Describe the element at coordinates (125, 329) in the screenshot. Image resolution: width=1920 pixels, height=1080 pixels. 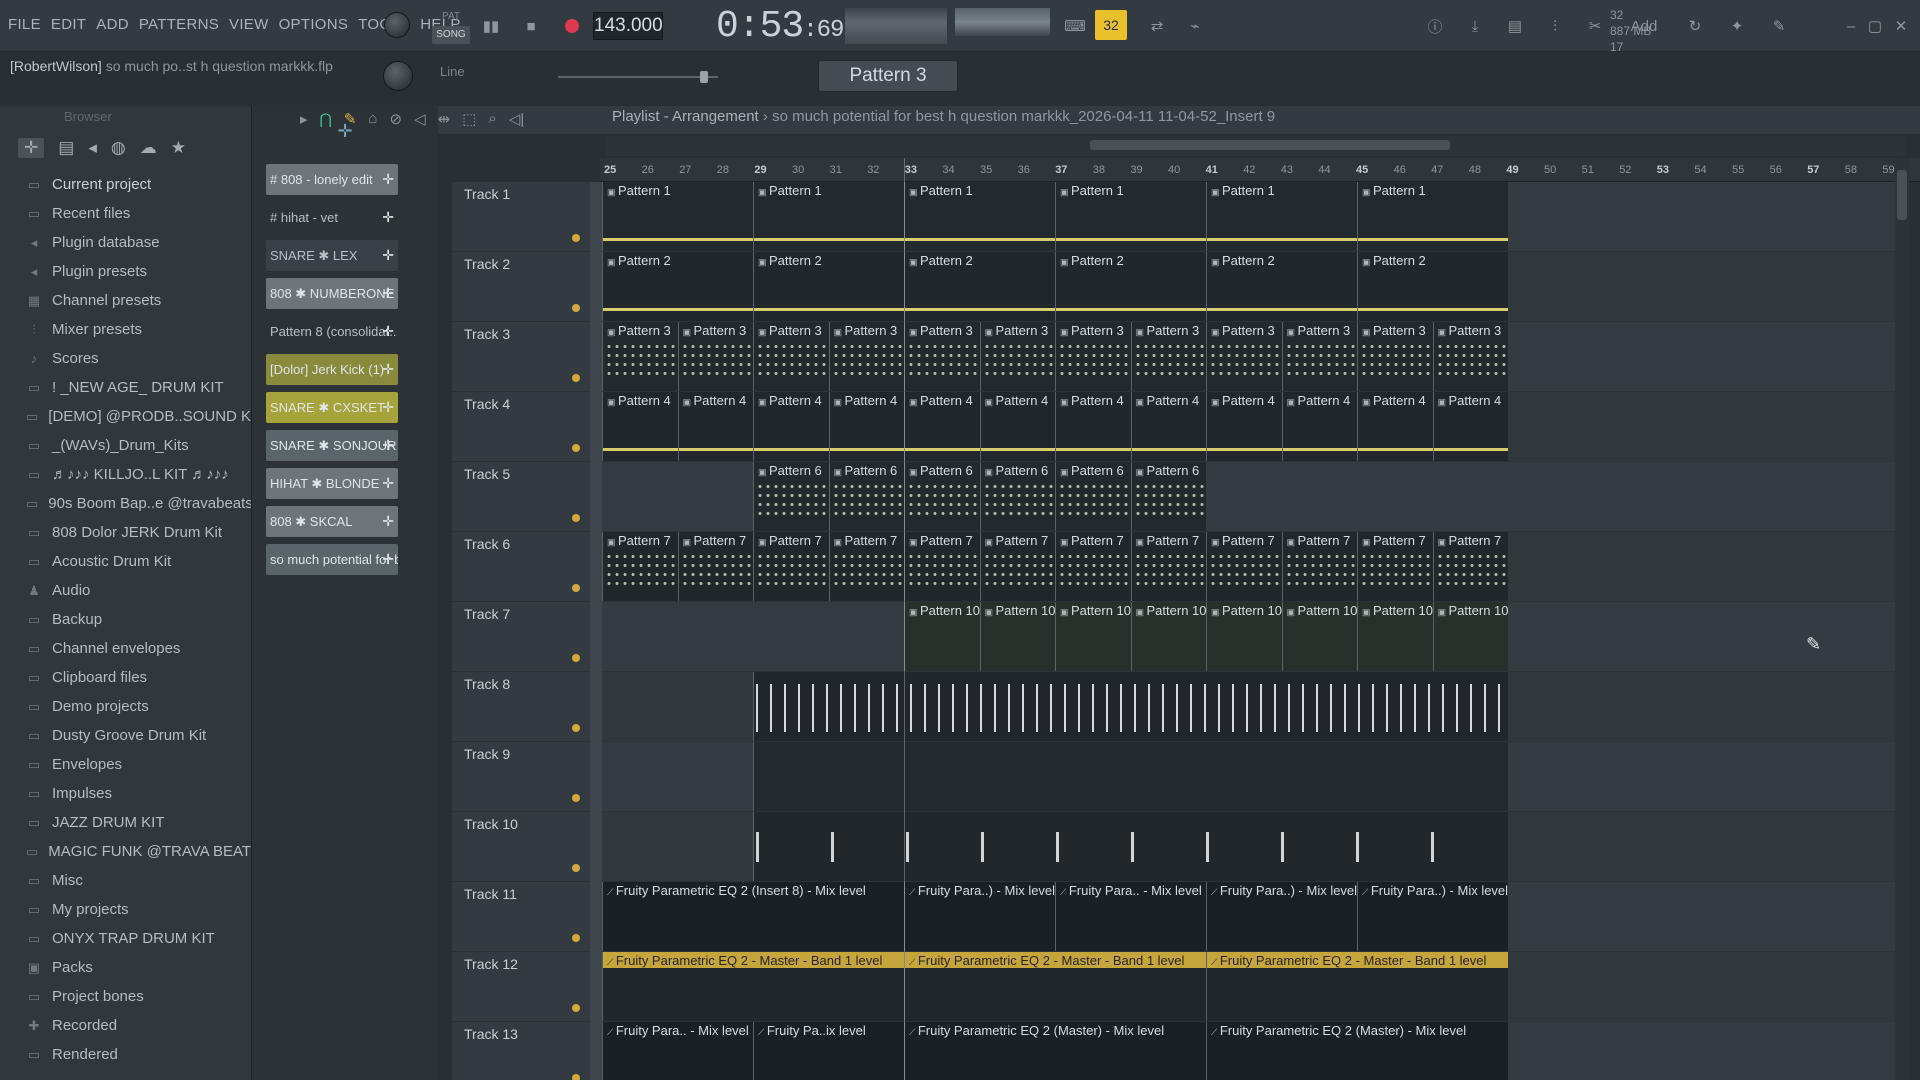
I see `browser-item: ⫶ Mixer presets` at that location.